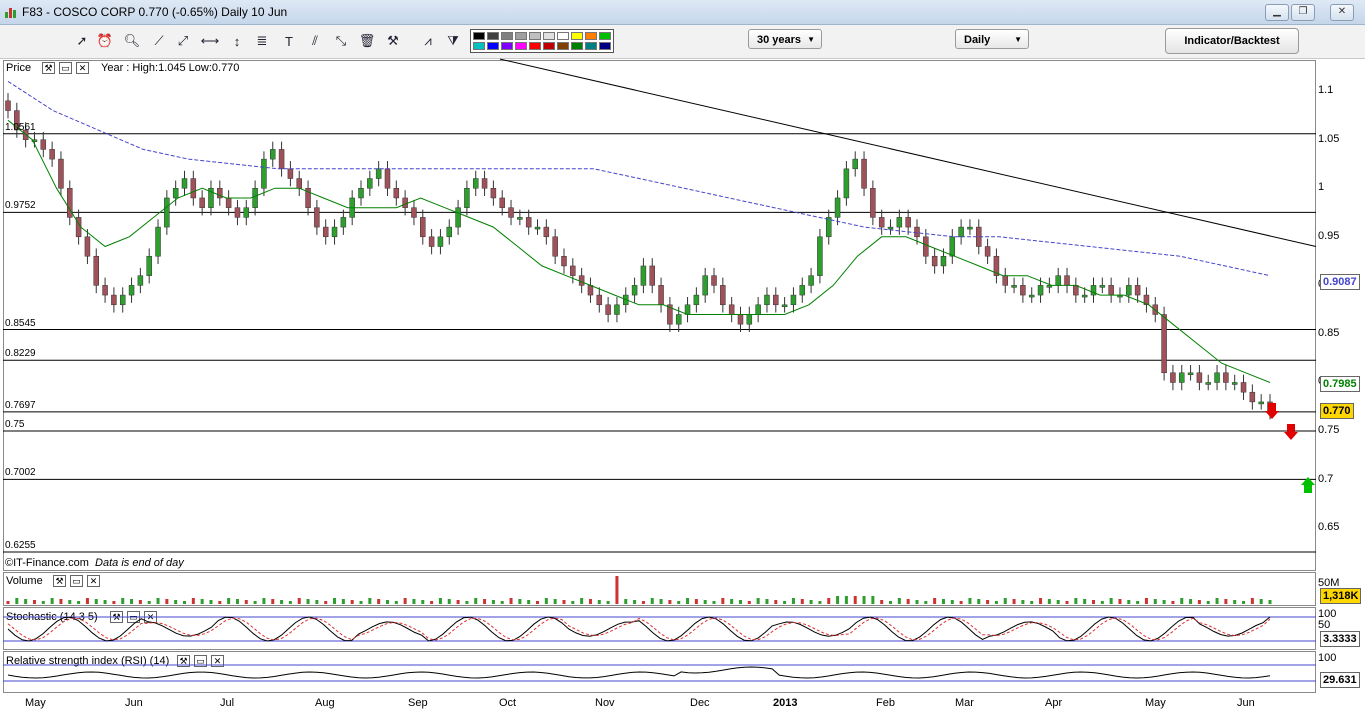 Image resolution: width=1365 pixels, height=713 pixels. I want to click on month-label: 2013, so click(785, 703).